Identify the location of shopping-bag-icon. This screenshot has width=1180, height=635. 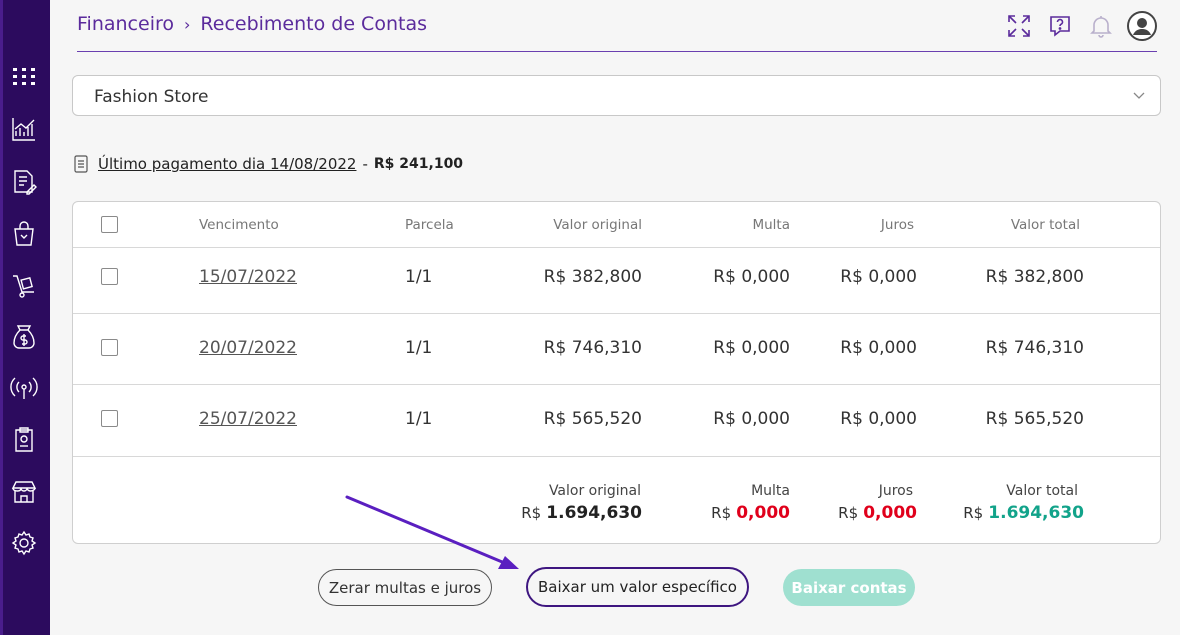
(24, 234).